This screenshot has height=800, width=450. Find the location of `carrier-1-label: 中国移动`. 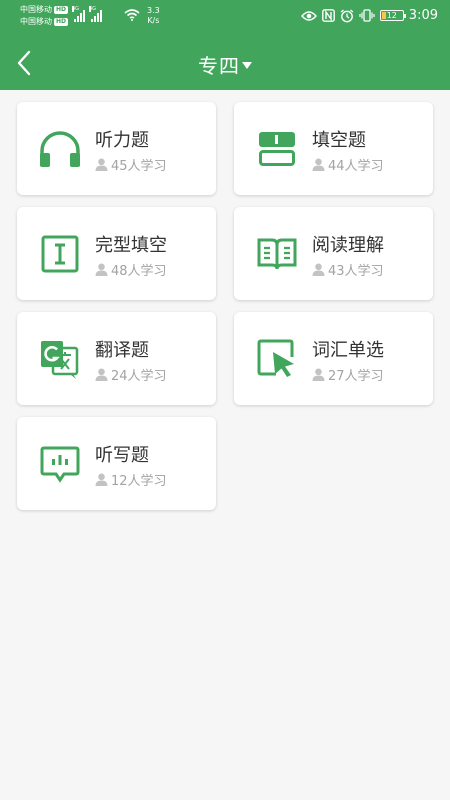

carrier-1-label: 中国移动 is located at coordinates (36, 9).